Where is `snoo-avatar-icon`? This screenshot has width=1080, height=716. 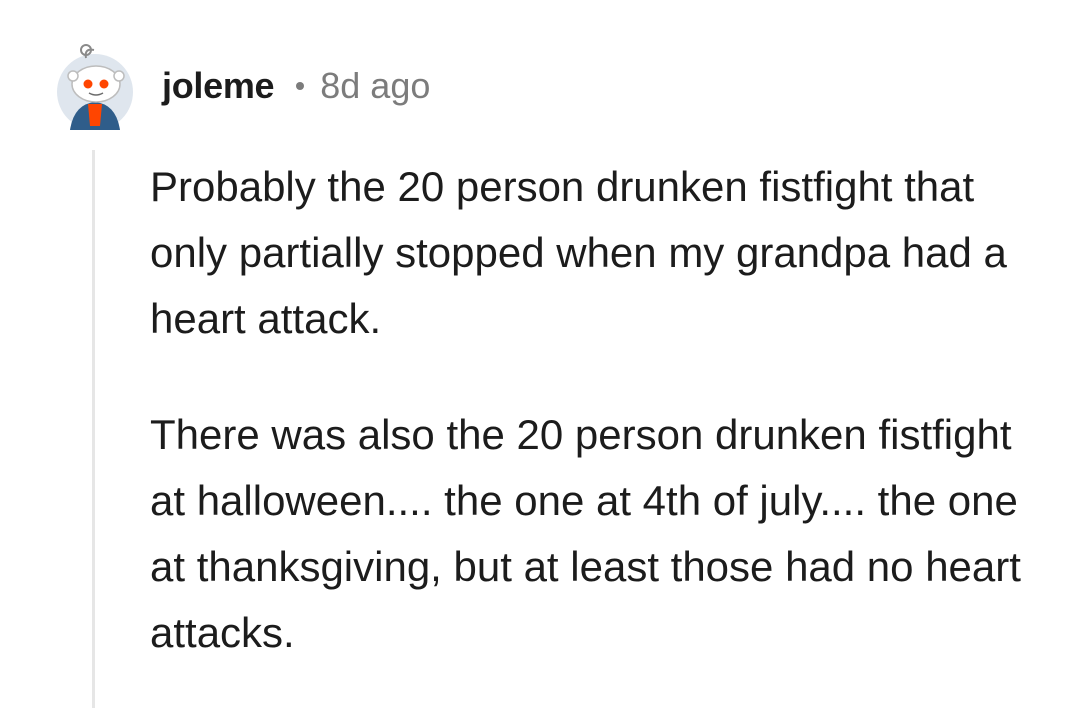
snoo-avatar-icon is located at coordinates (95, 87).